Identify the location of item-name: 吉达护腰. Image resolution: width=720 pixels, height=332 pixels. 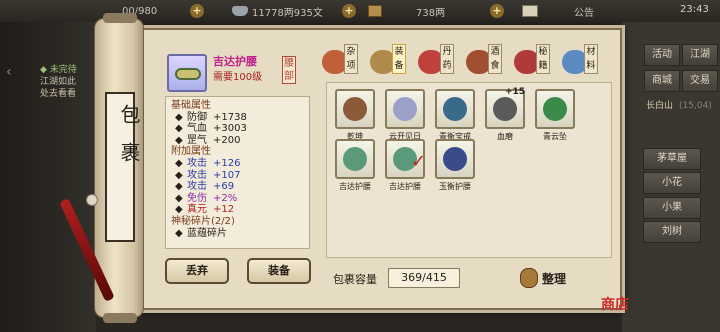
(235, 61).